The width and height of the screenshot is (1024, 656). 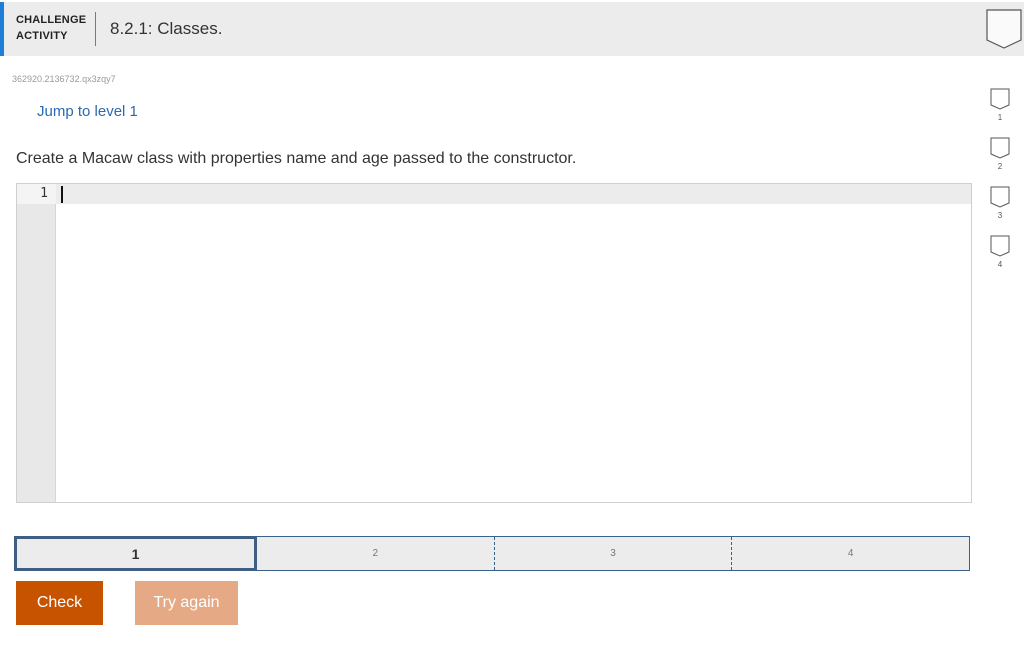 What do you see at coordinates (51, 20) in the screenshot?
I see `tag-line-1: CHALLENGE` at bounding box center [51, 20].